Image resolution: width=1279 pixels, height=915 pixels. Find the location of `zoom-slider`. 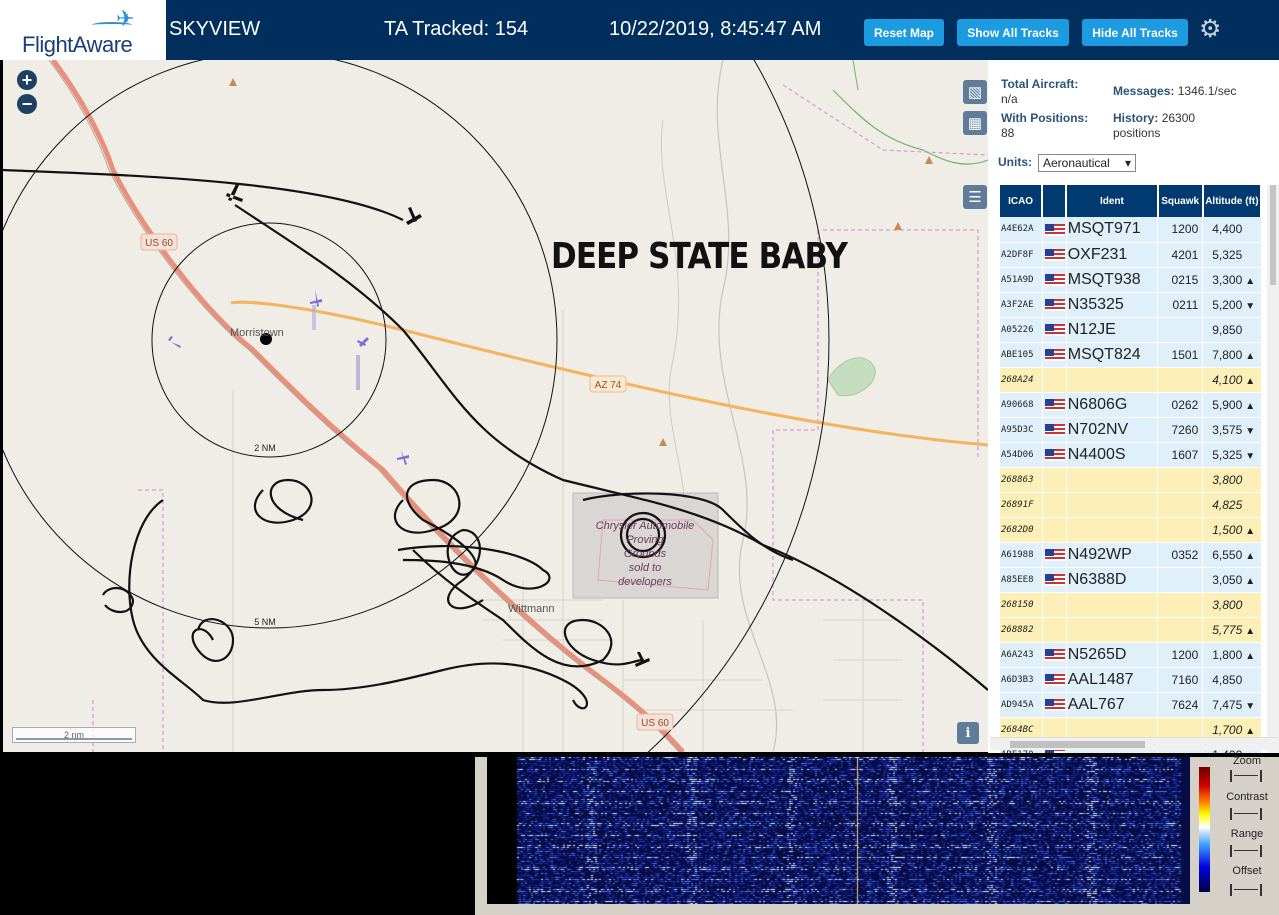

zoom-slider is located at coordinates (1246, 776).